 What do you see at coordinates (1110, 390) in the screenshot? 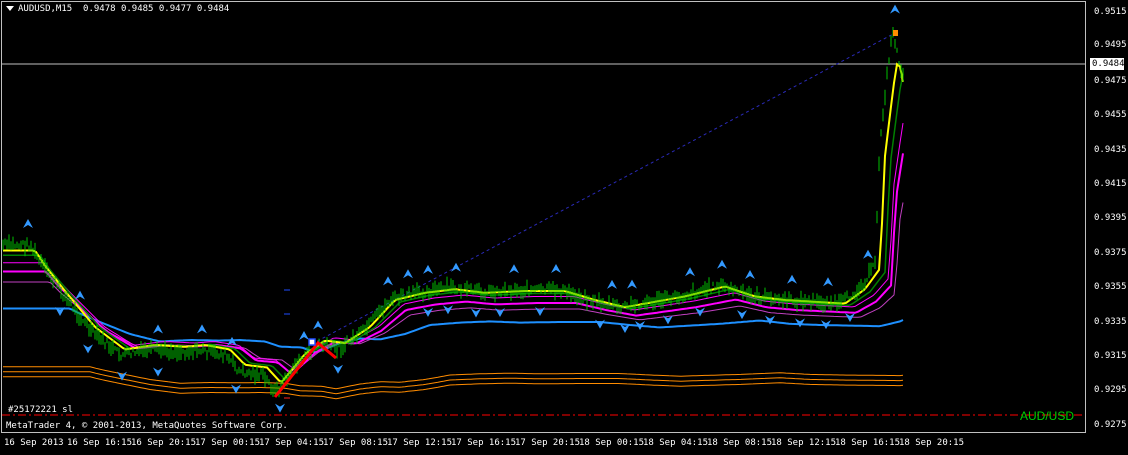
I see `price-label: 0.9295` at bounding box center [1110, 390].